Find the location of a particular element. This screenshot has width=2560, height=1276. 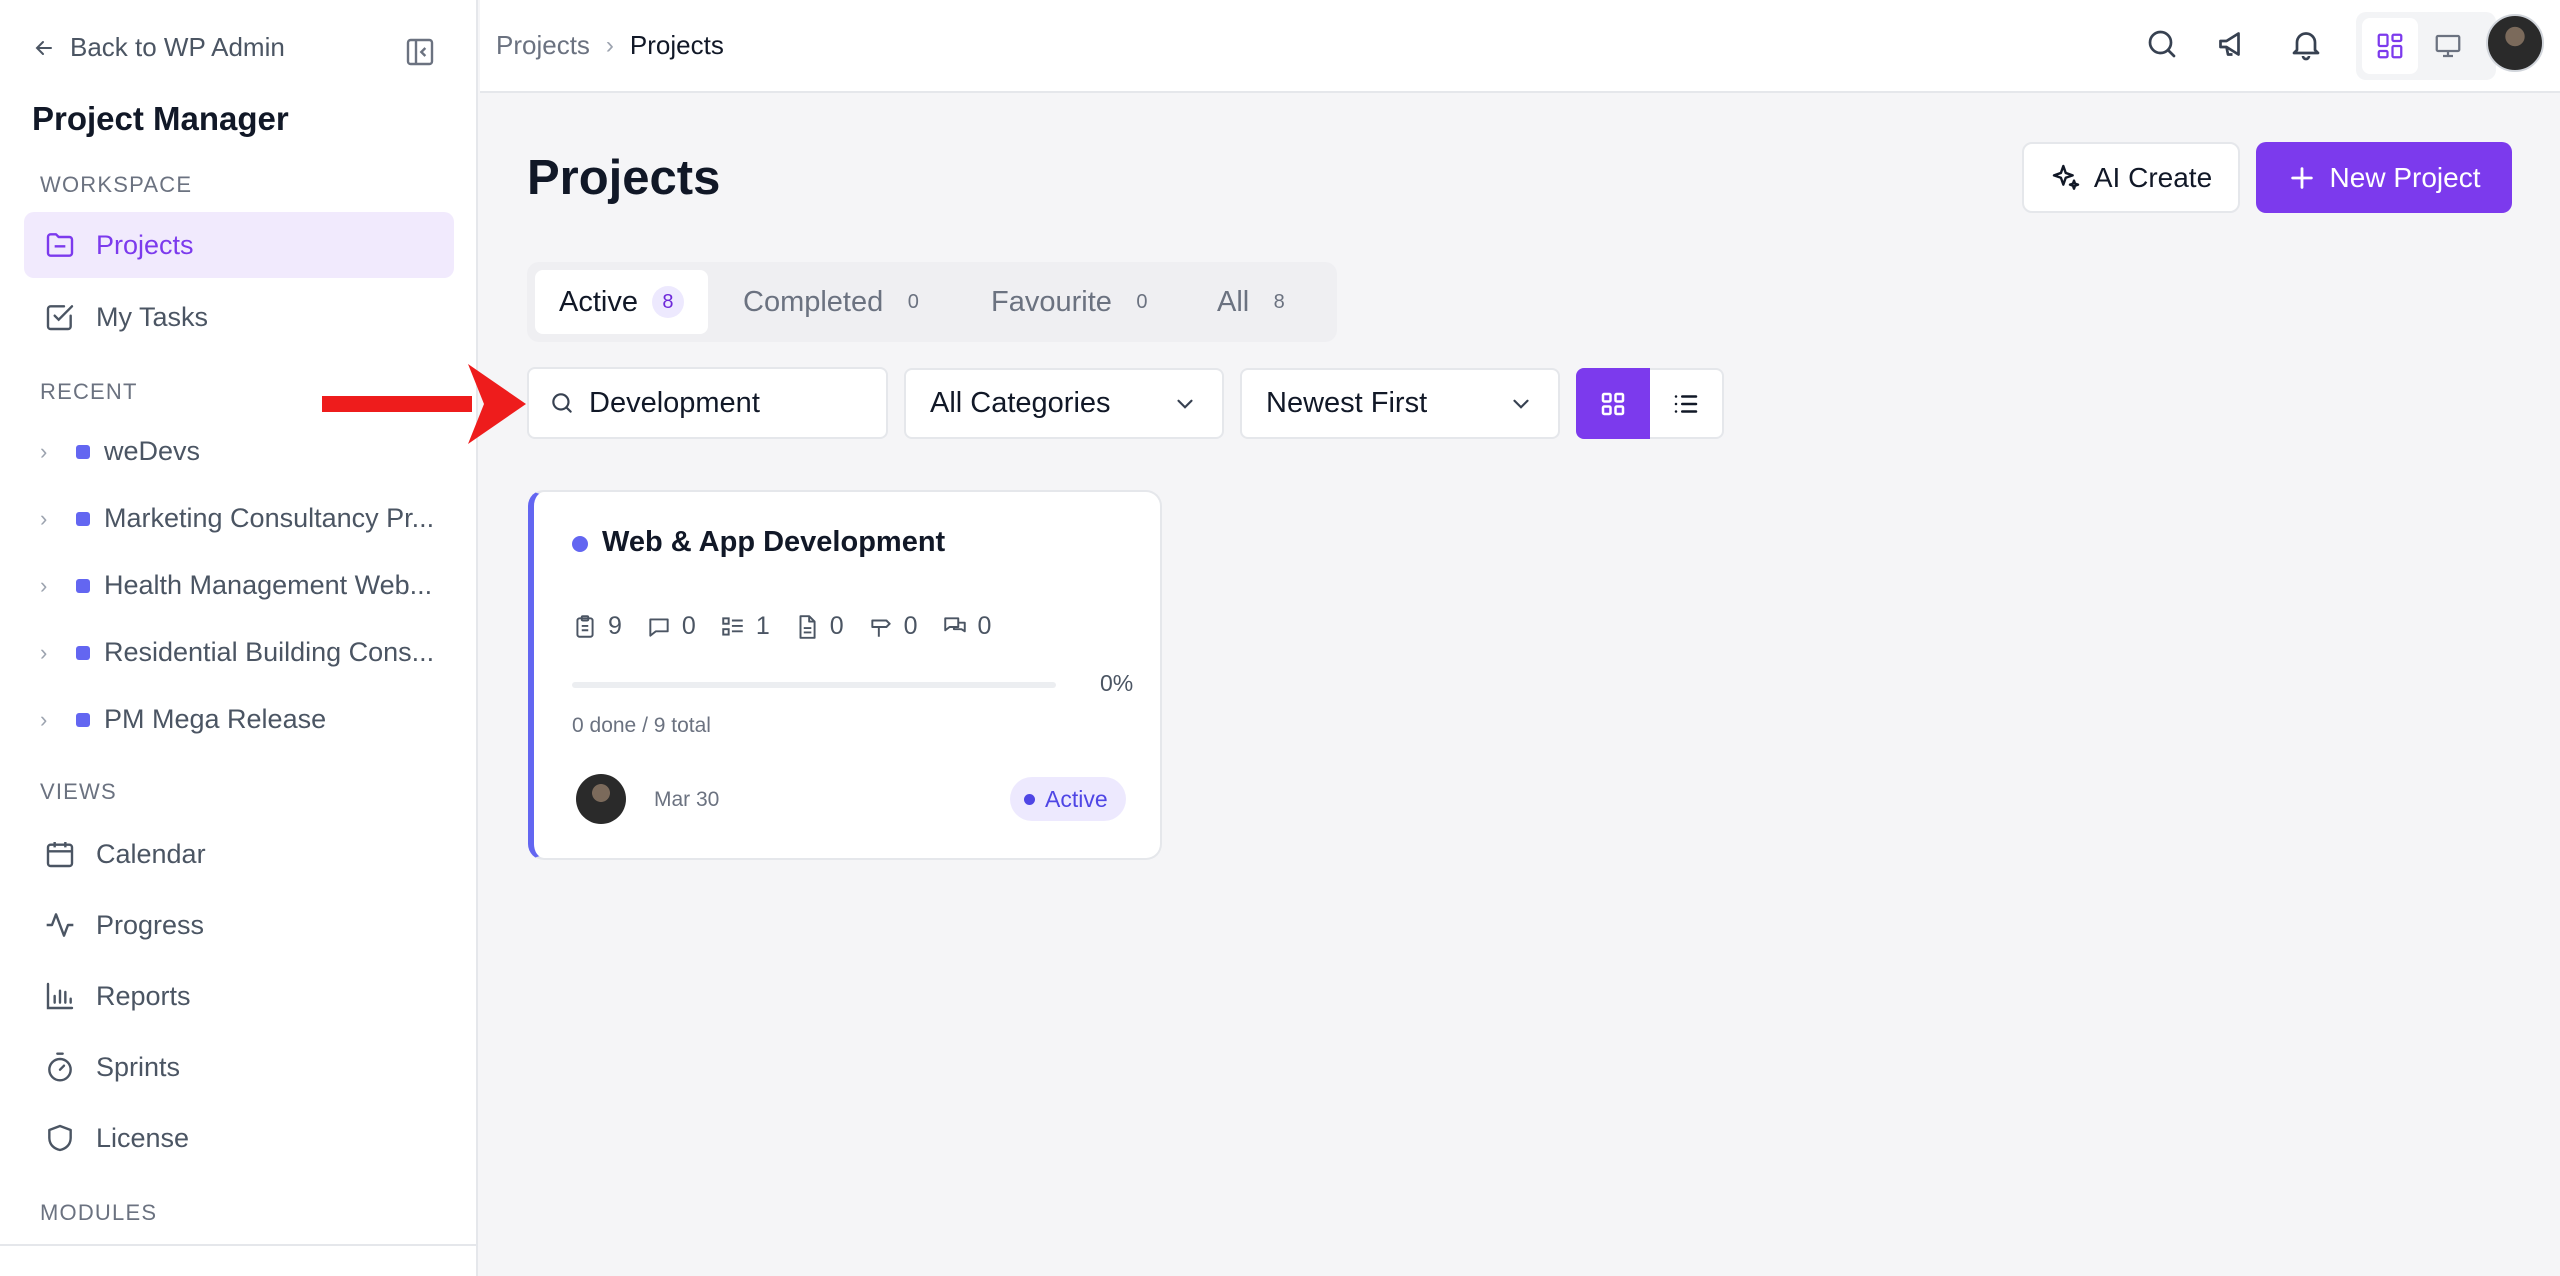

tab-favourite: Favourite 0 is located at coordinates (1074, 302).